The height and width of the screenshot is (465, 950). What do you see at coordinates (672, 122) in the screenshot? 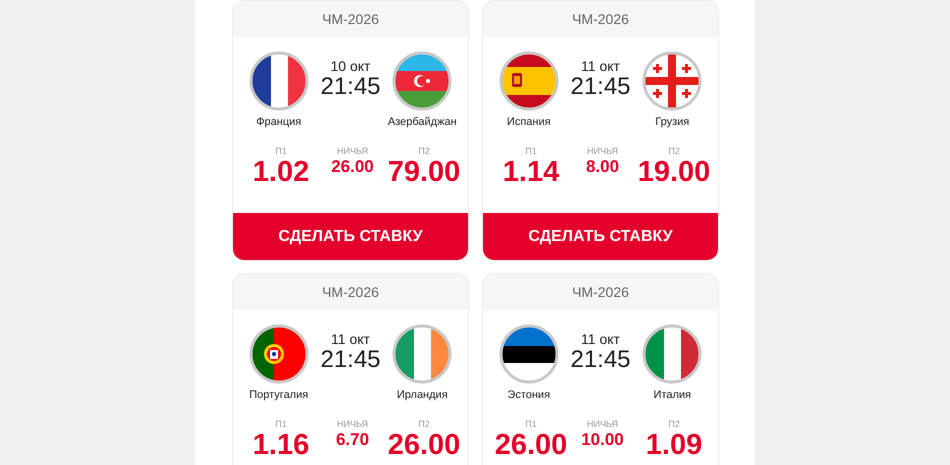
I see `team-name: Грузия` at bounding box center [672, 122].